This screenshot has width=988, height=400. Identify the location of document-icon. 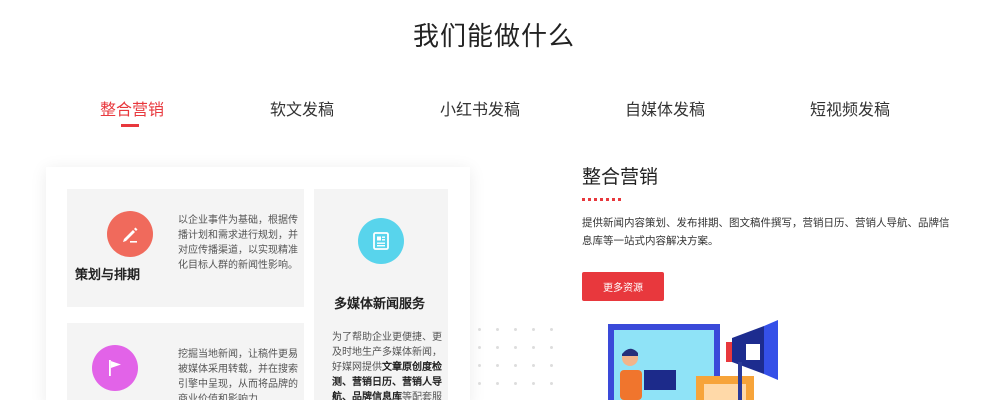
(381, 241).